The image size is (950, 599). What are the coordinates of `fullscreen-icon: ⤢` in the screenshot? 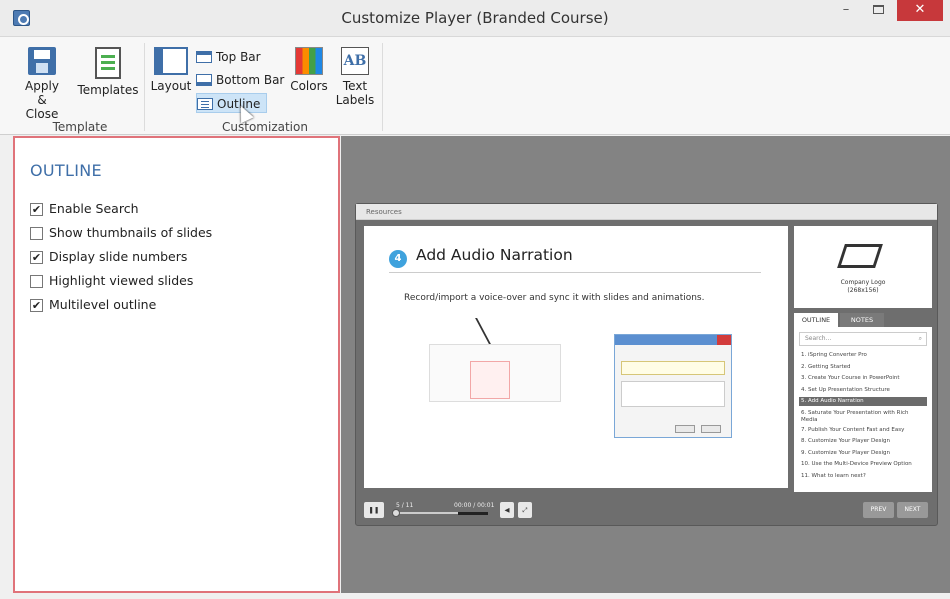 It's located at (525, 510).